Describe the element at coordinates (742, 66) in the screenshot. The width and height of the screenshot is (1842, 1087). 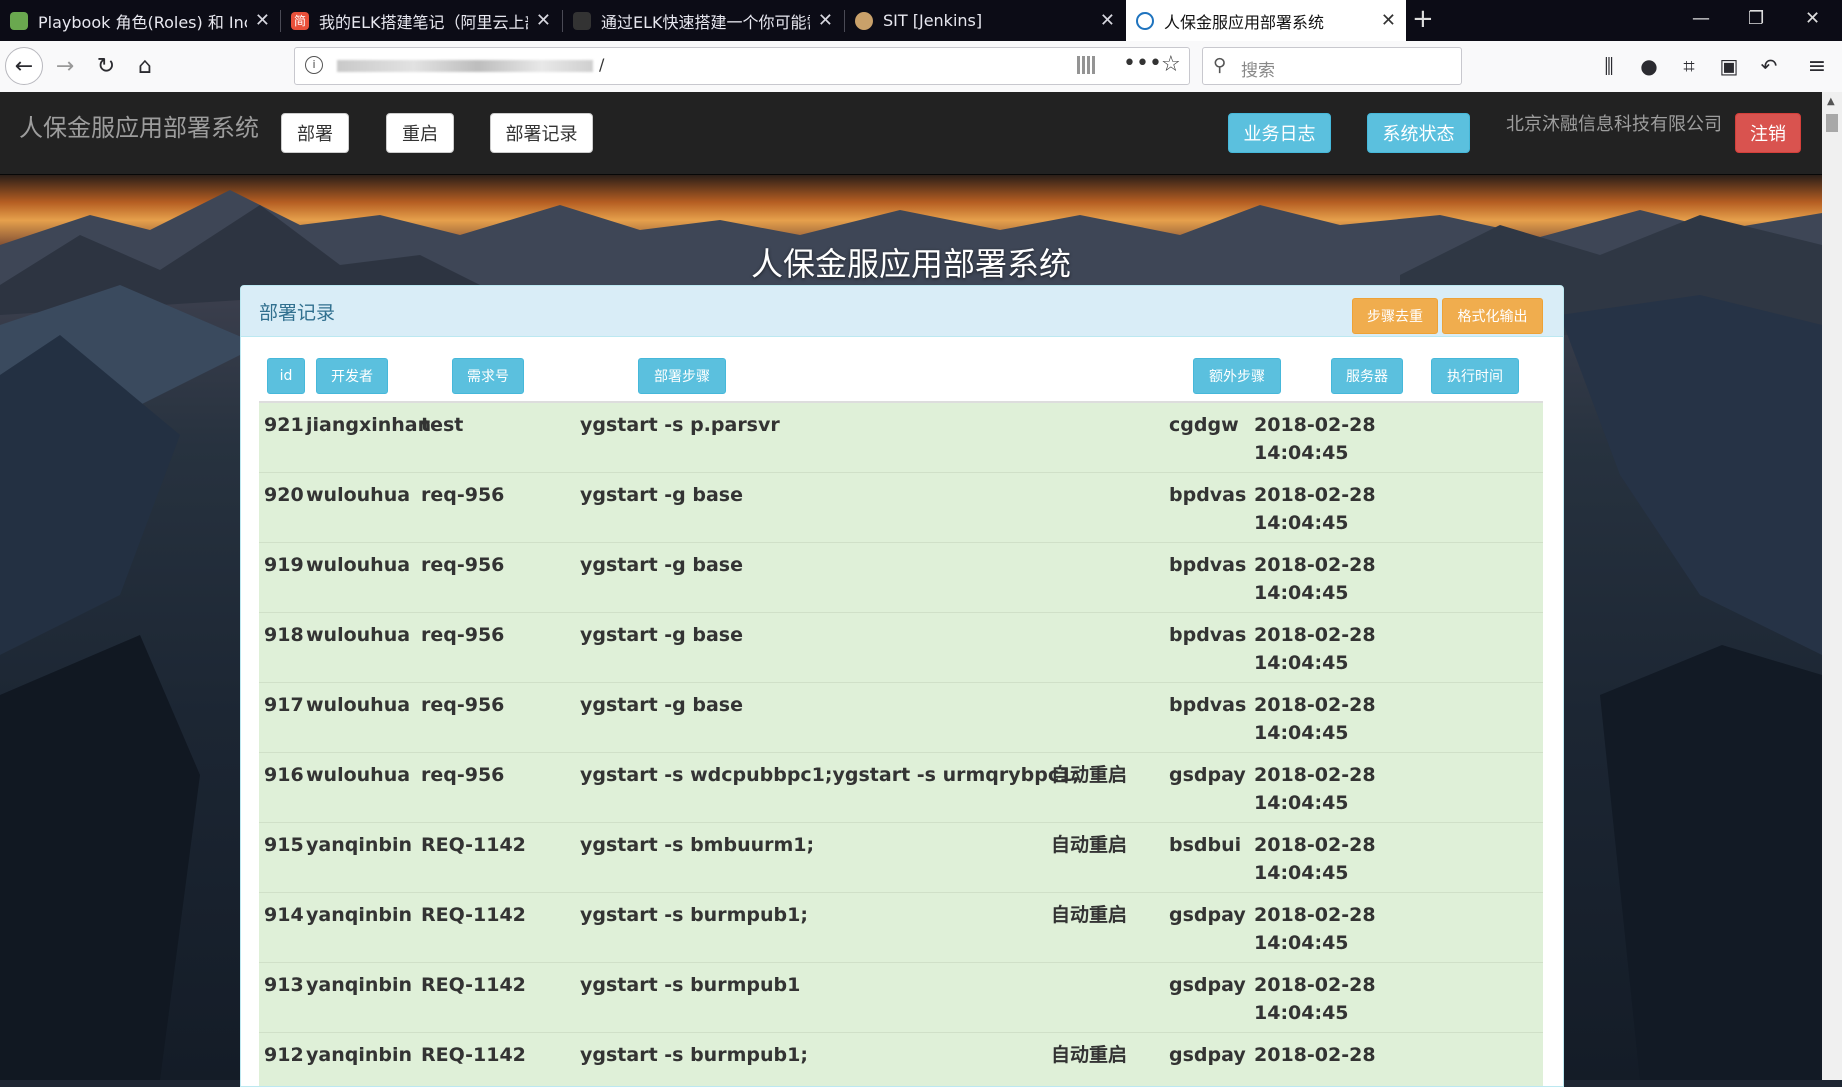
I see `address-bar: i / ••• ☆` at that location.